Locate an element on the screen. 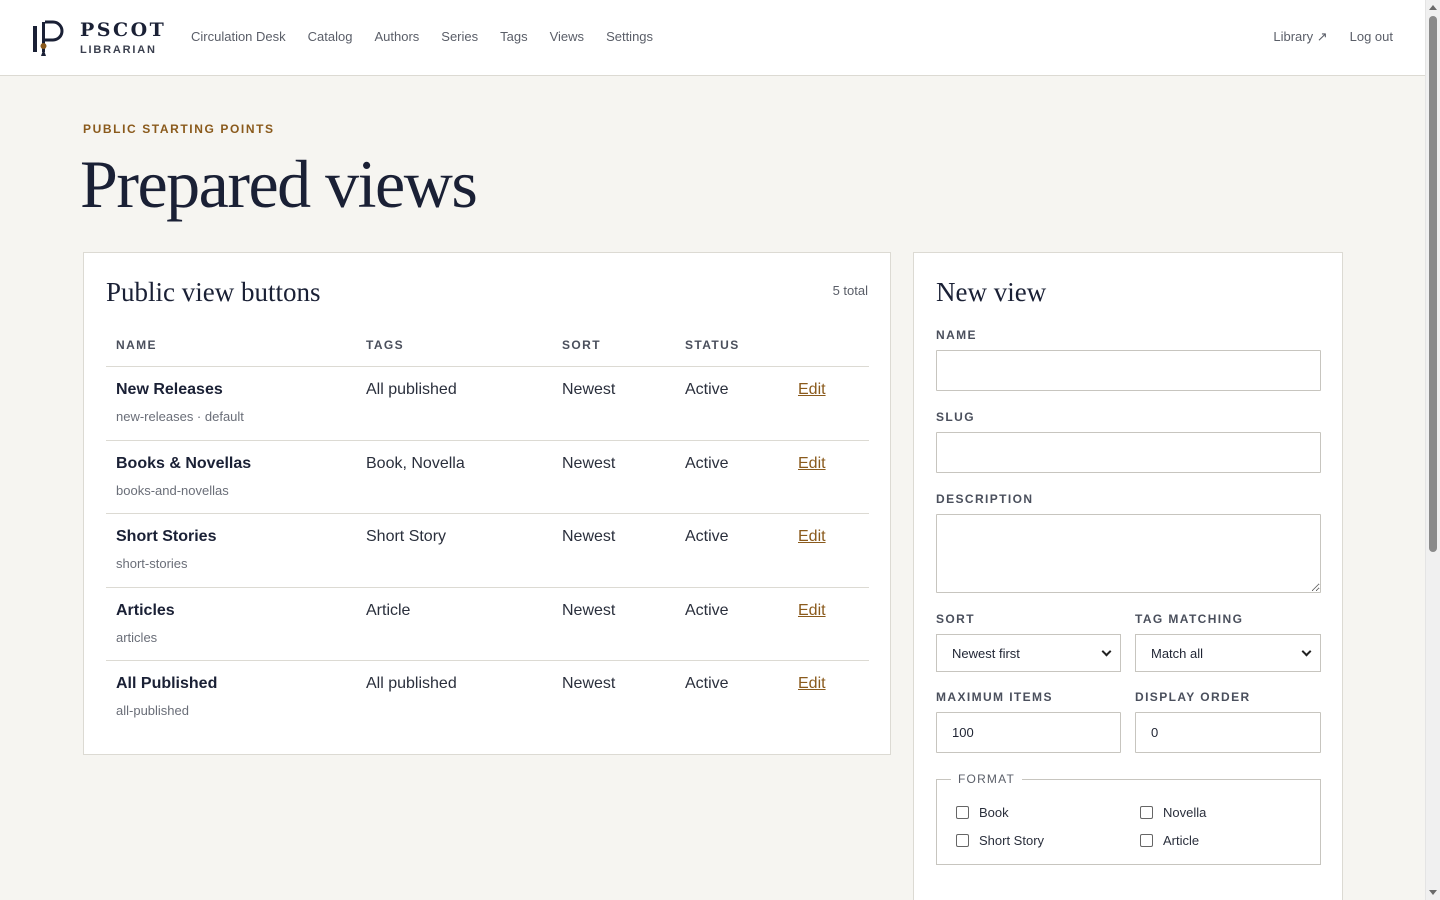 This screenshot has height=900, width=1440. tag-matching-selected-value: Match all is located at coordinates (1177, 653).